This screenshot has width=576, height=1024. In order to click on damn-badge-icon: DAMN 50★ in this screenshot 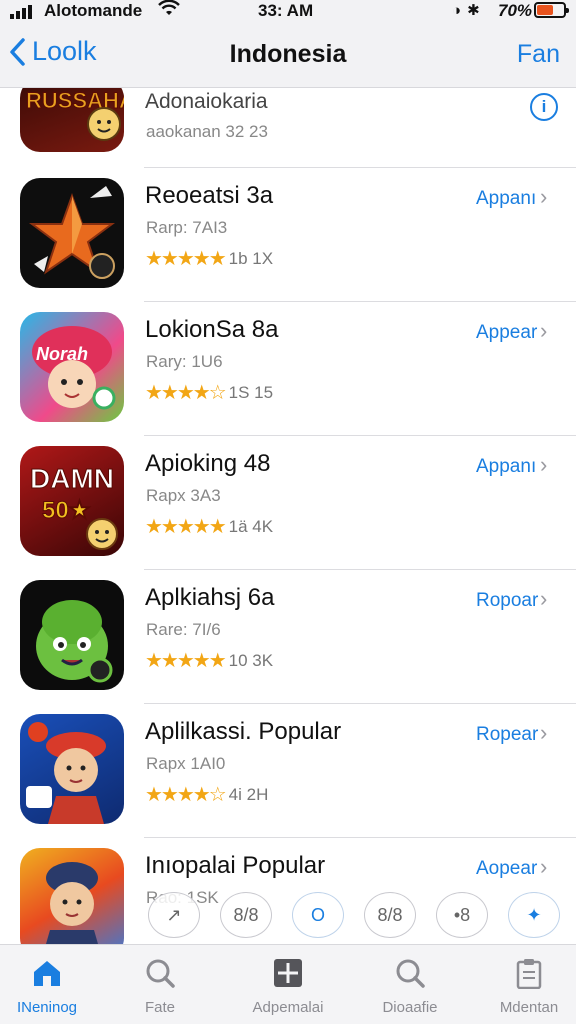, I will do `click(72, 501)`.